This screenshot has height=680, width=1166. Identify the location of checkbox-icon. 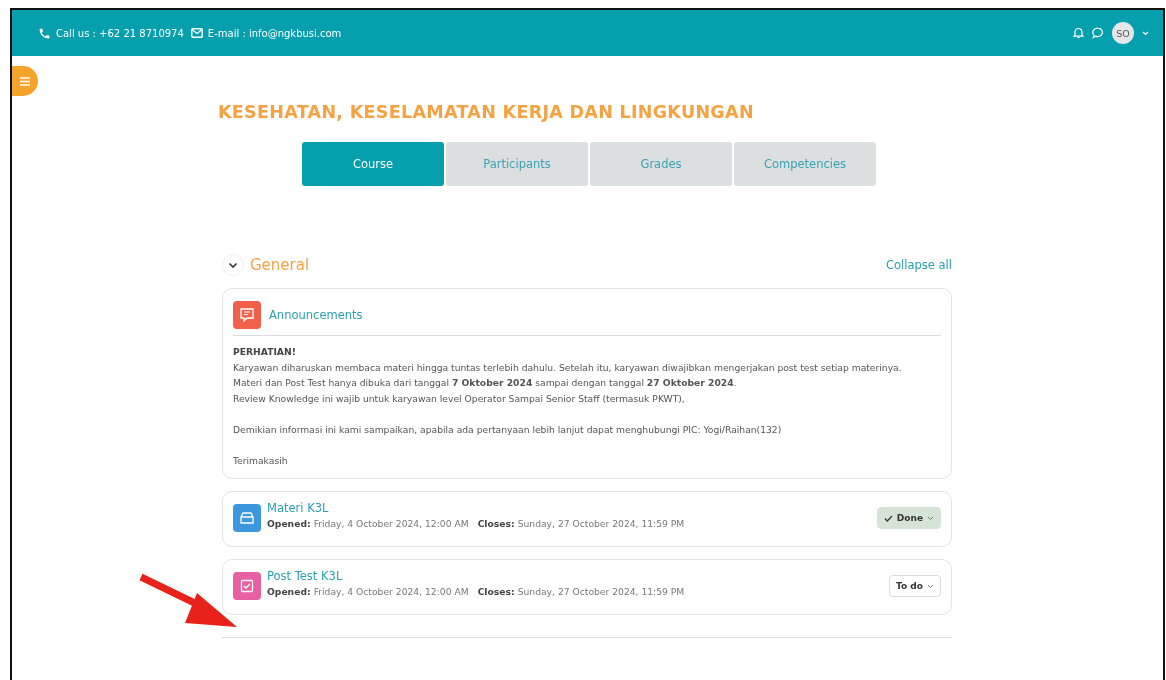
(247, 586).